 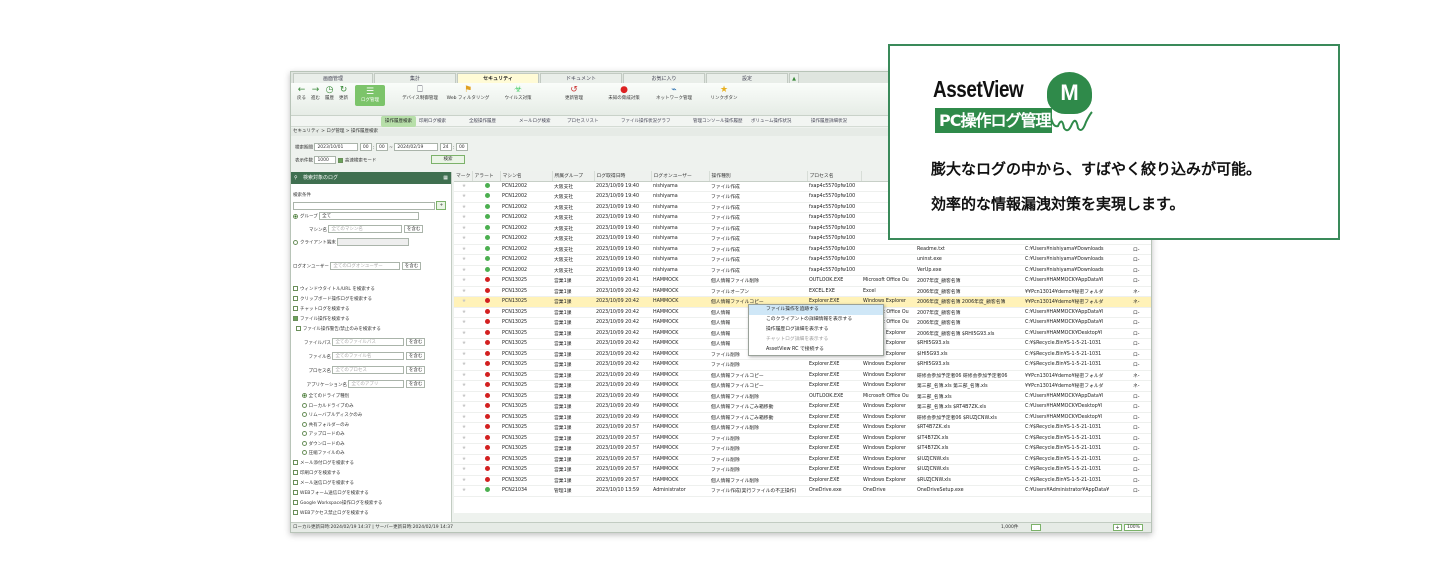 What do you see at coordinates (441, 205) in the screenshot?
I see `add-cond-button: +` at bounding box center [441, 205].